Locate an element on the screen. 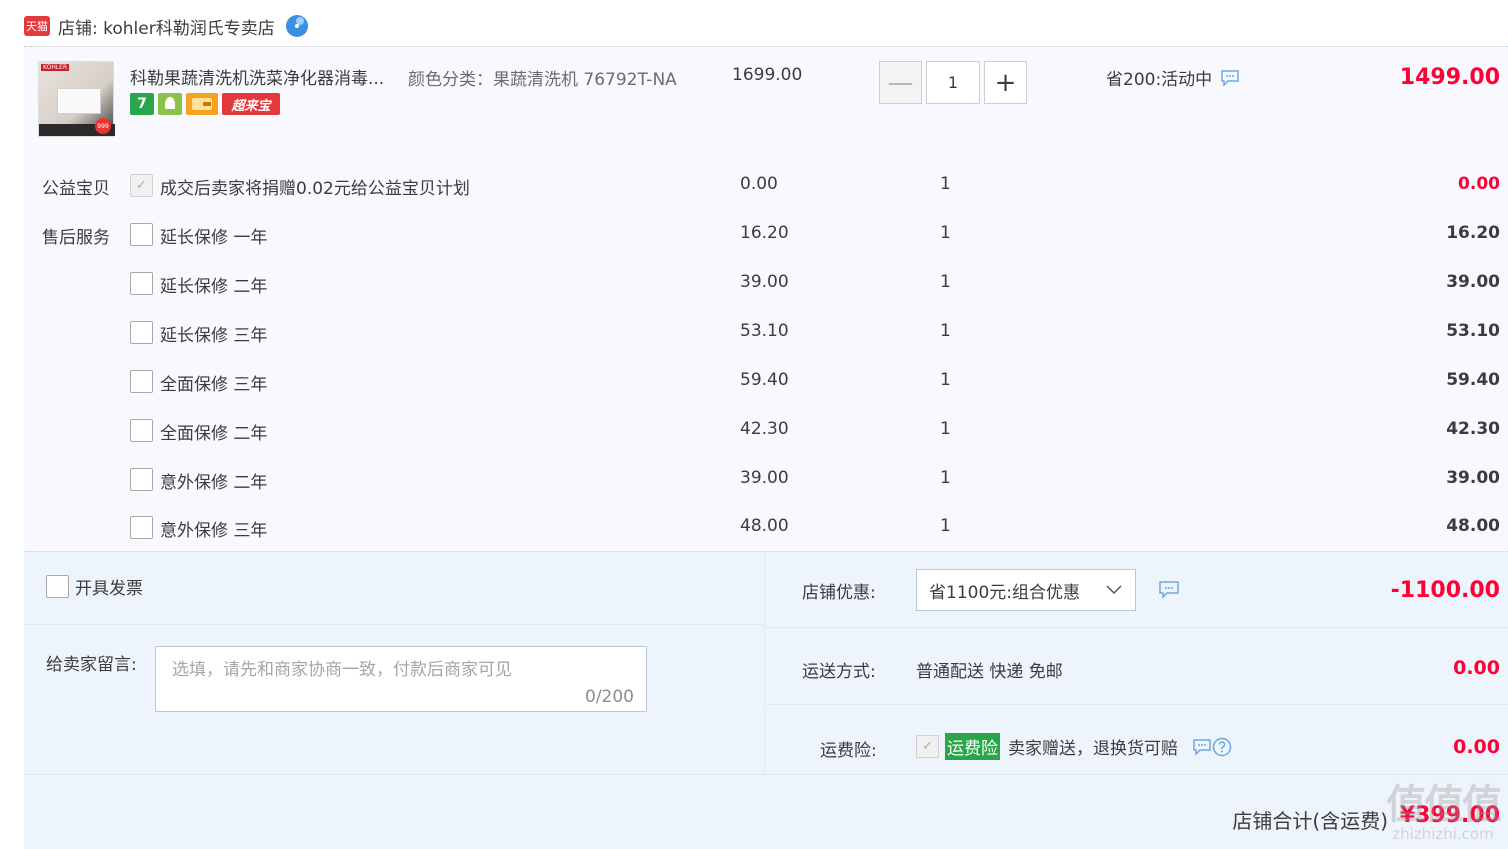 The height and width of the screenshot is (849, 1508). service-row: 售后服务 延长保修 一年 16.20 1 16.20 is located at coordinates (766, 235).